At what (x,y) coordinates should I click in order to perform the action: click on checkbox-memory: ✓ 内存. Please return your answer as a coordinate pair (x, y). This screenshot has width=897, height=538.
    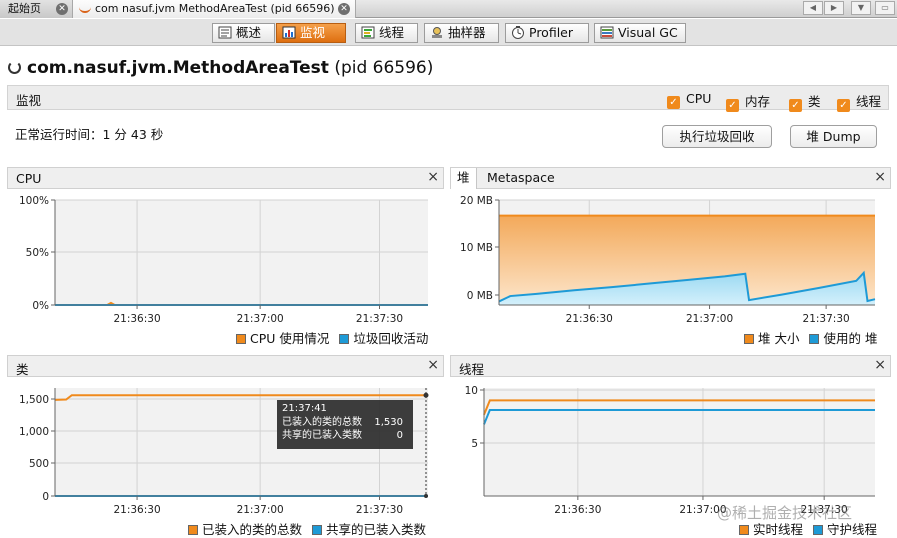
    Looking at the image, I should click on (748, 101).